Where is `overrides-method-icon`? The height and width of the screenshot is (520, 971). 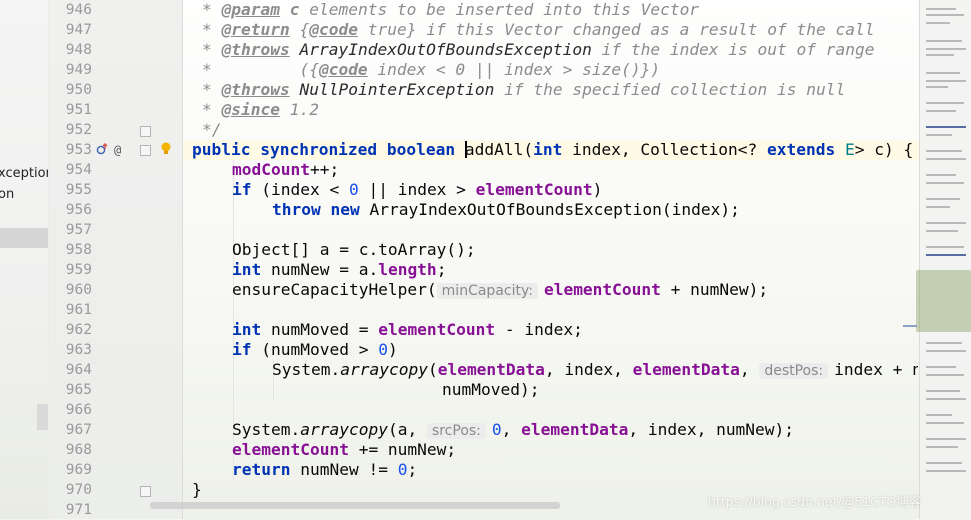
overrides-method-icon is located at coordinates (102, 150).